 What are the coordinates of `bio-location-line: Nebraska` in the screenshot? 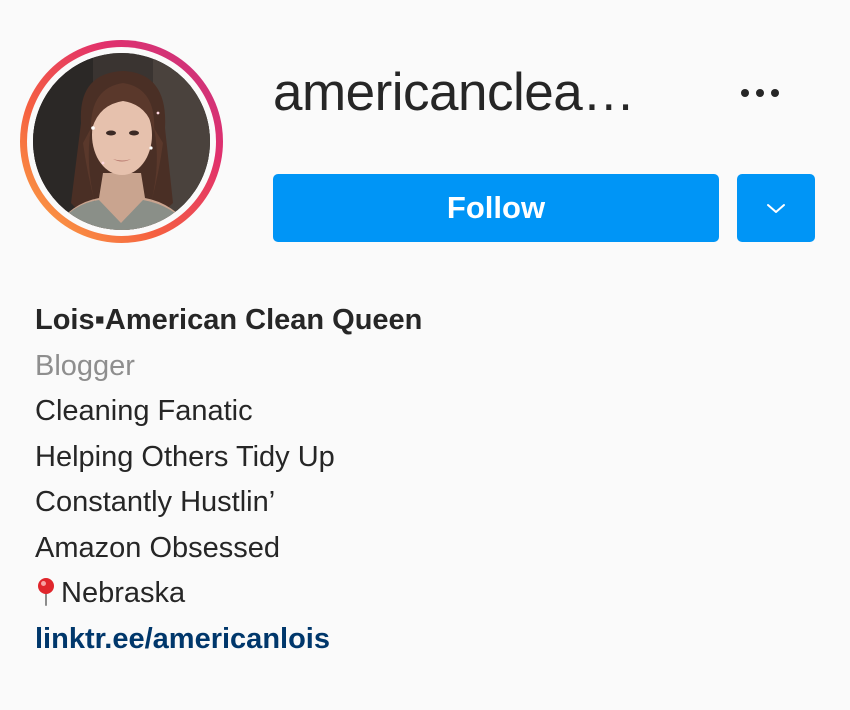 It's located at (228, 594).